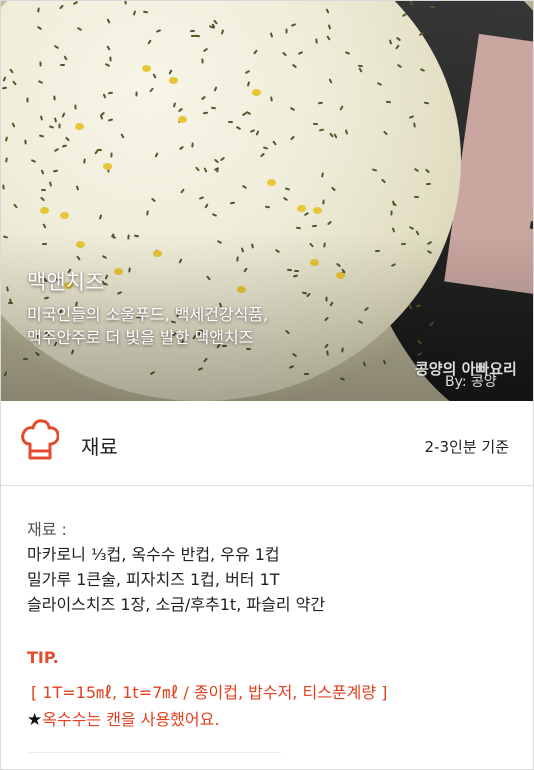  I want to click on author-byline: By: 콩양, so click(471, 382).